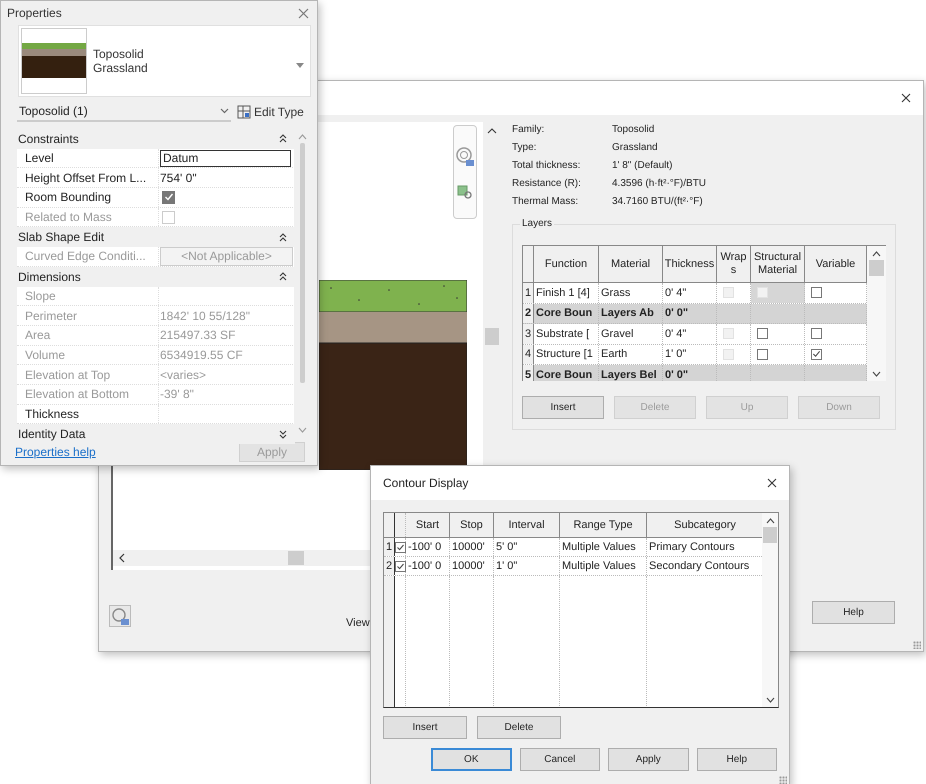 The height and width of the screenshot is (784, 926). What do you see at coordinates (635, 148) in the screenshot?
I see `info-value: Grassland` at bounding box center [635, 148].